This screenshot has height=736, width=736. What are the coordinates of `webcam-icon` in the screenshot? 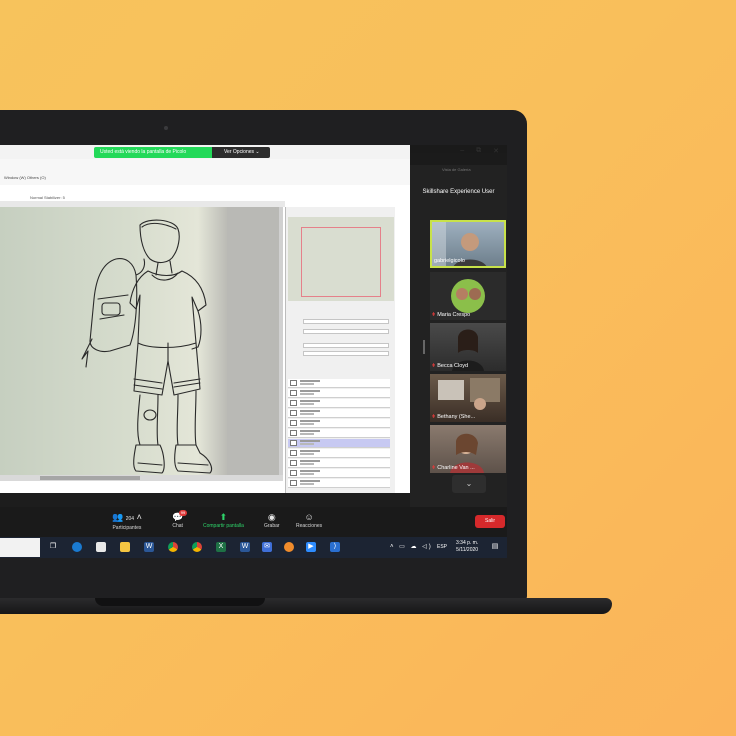 It's located at (166, 128).